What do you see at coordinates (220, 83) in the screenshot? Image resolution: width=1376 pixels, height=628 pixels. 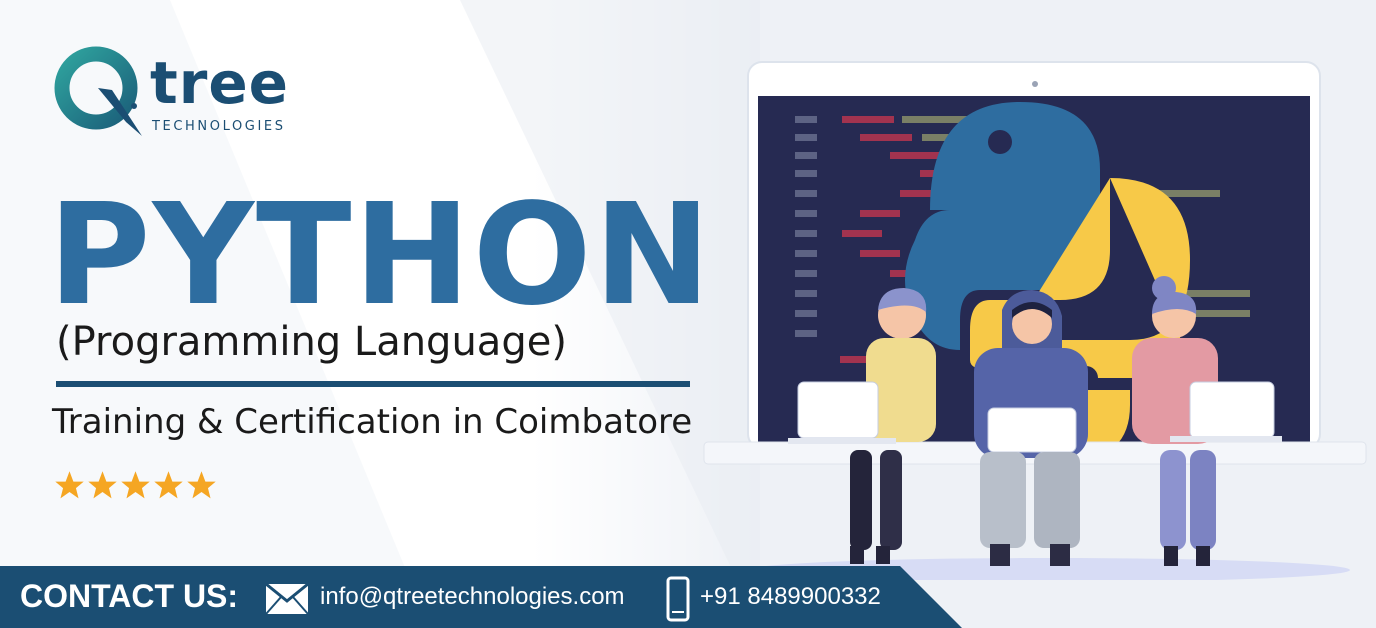 I see `logo-wordmark: tree` at bounding box center [220, 83].